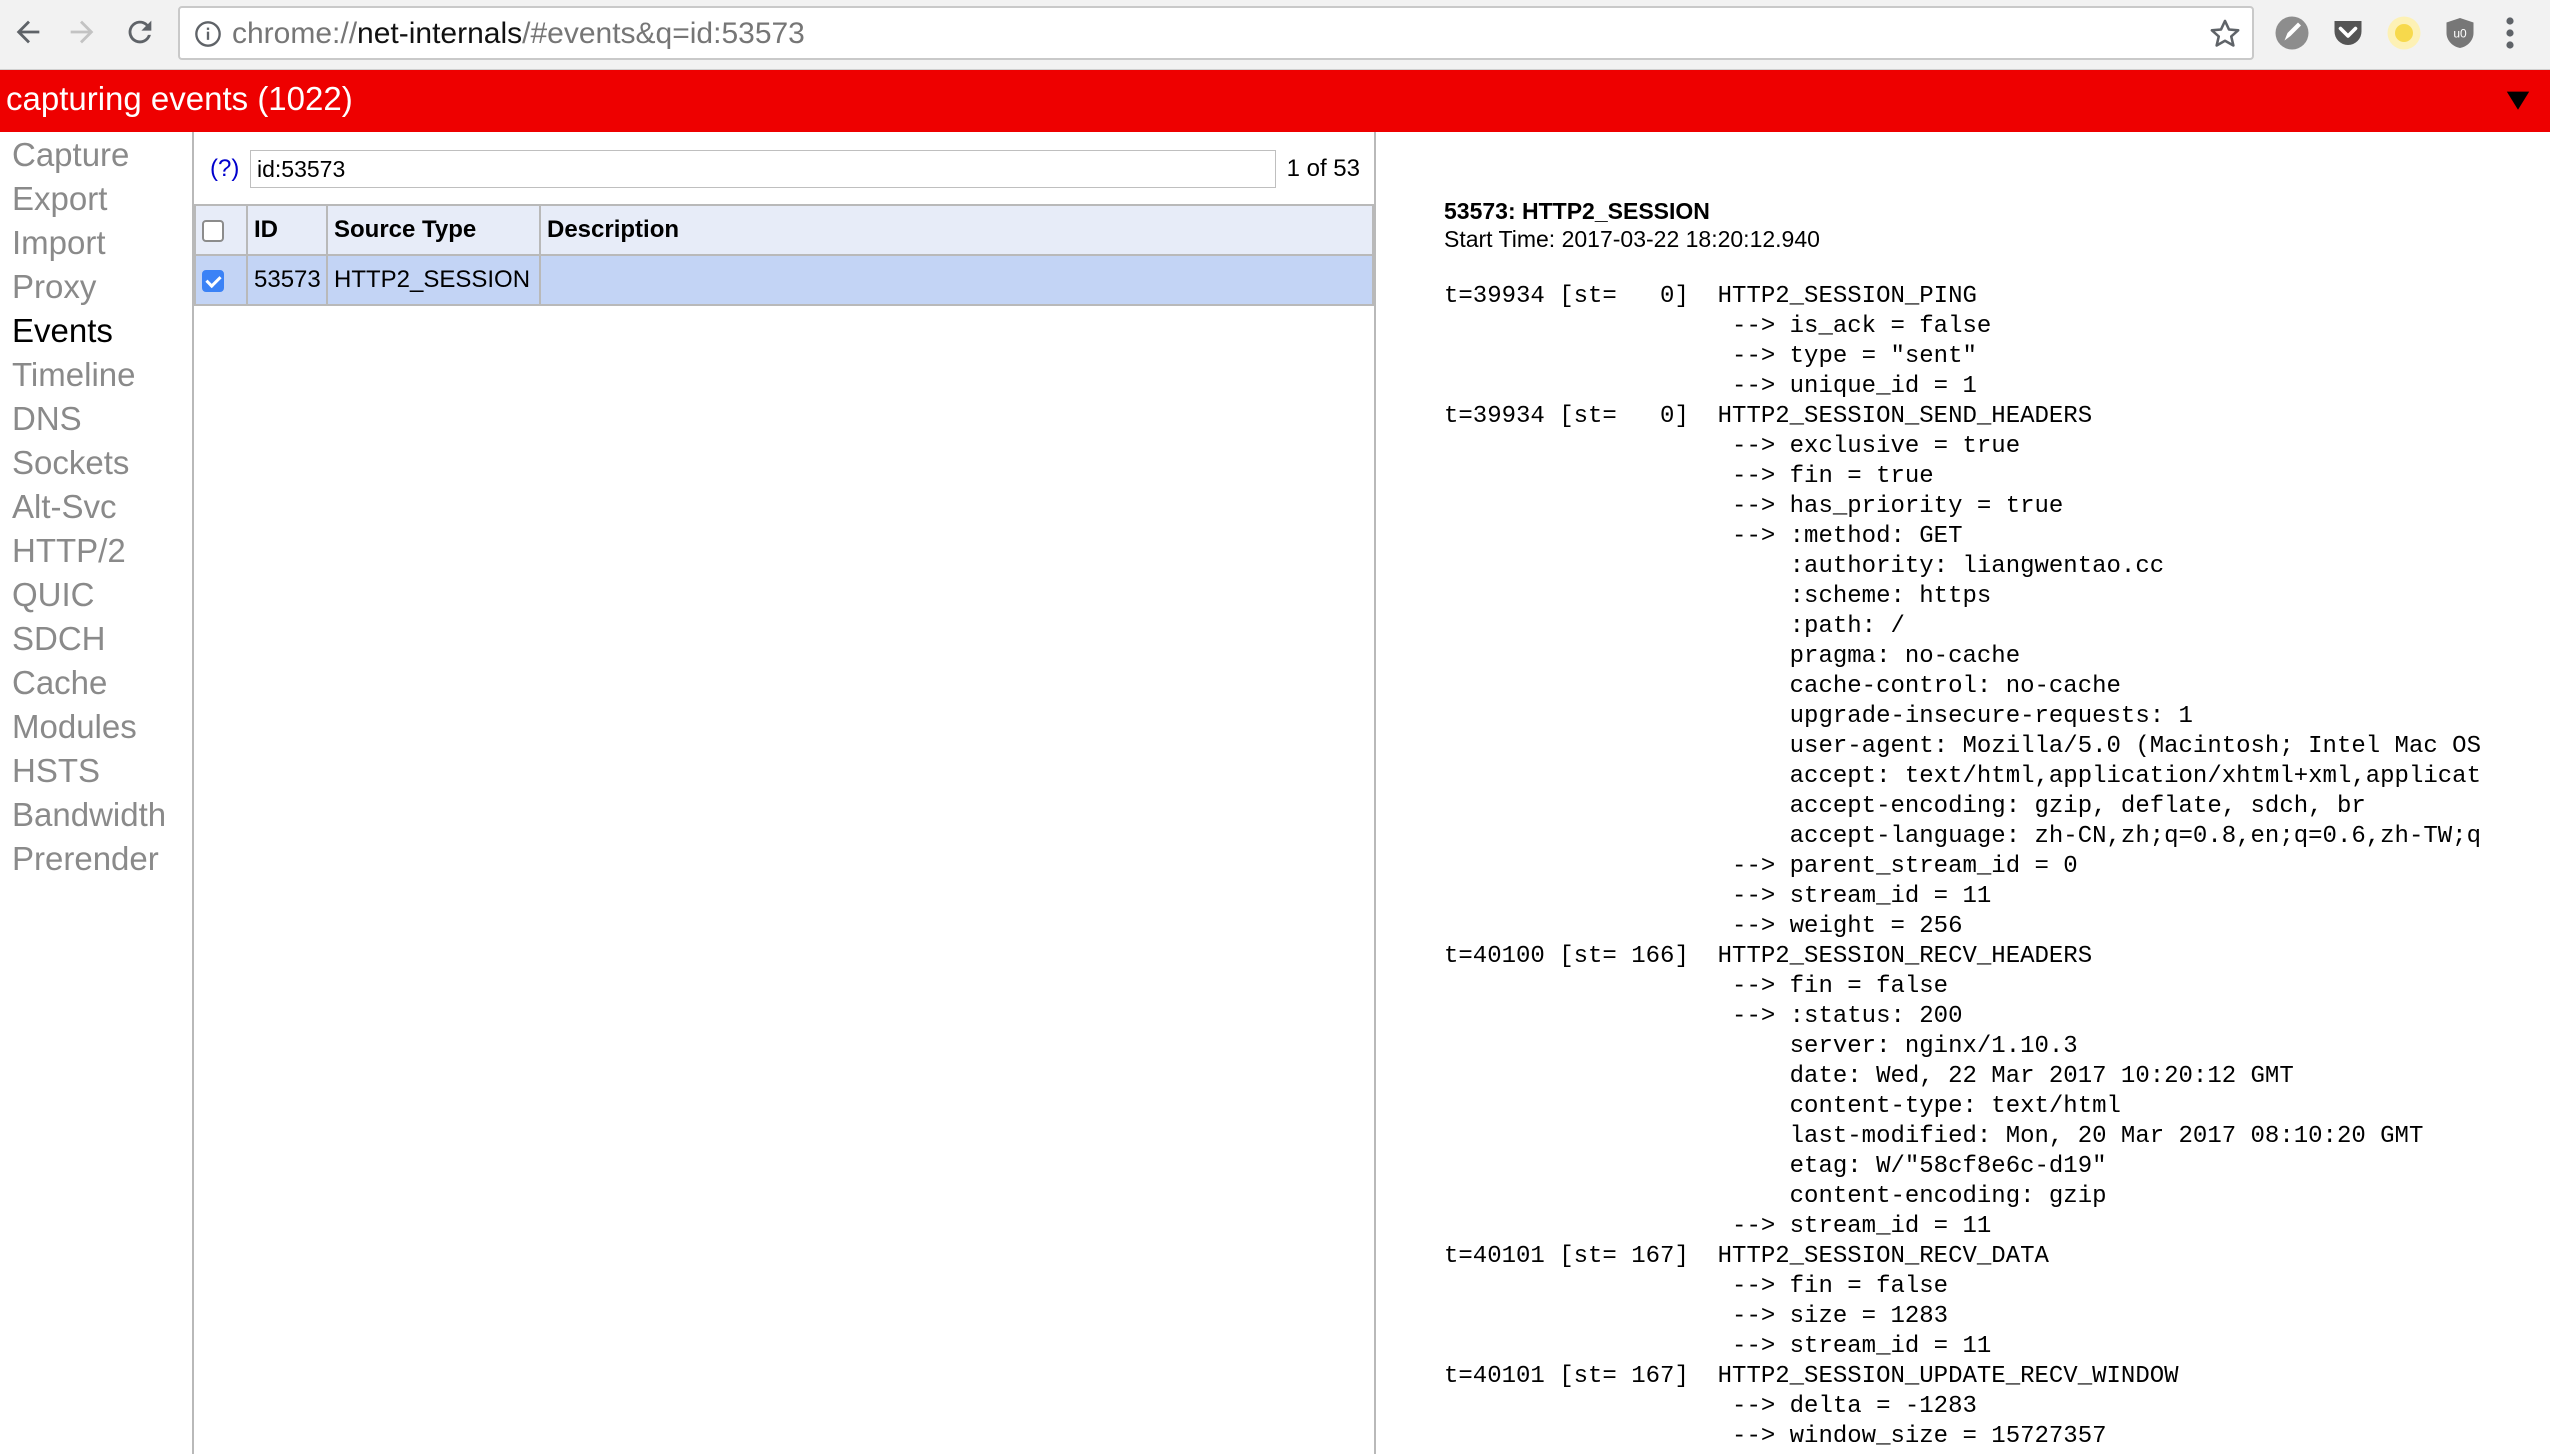 The width and height of the screenshot is (2550, 1454). I want to click on nav-item-quic: QUIC, so click(53, 595).